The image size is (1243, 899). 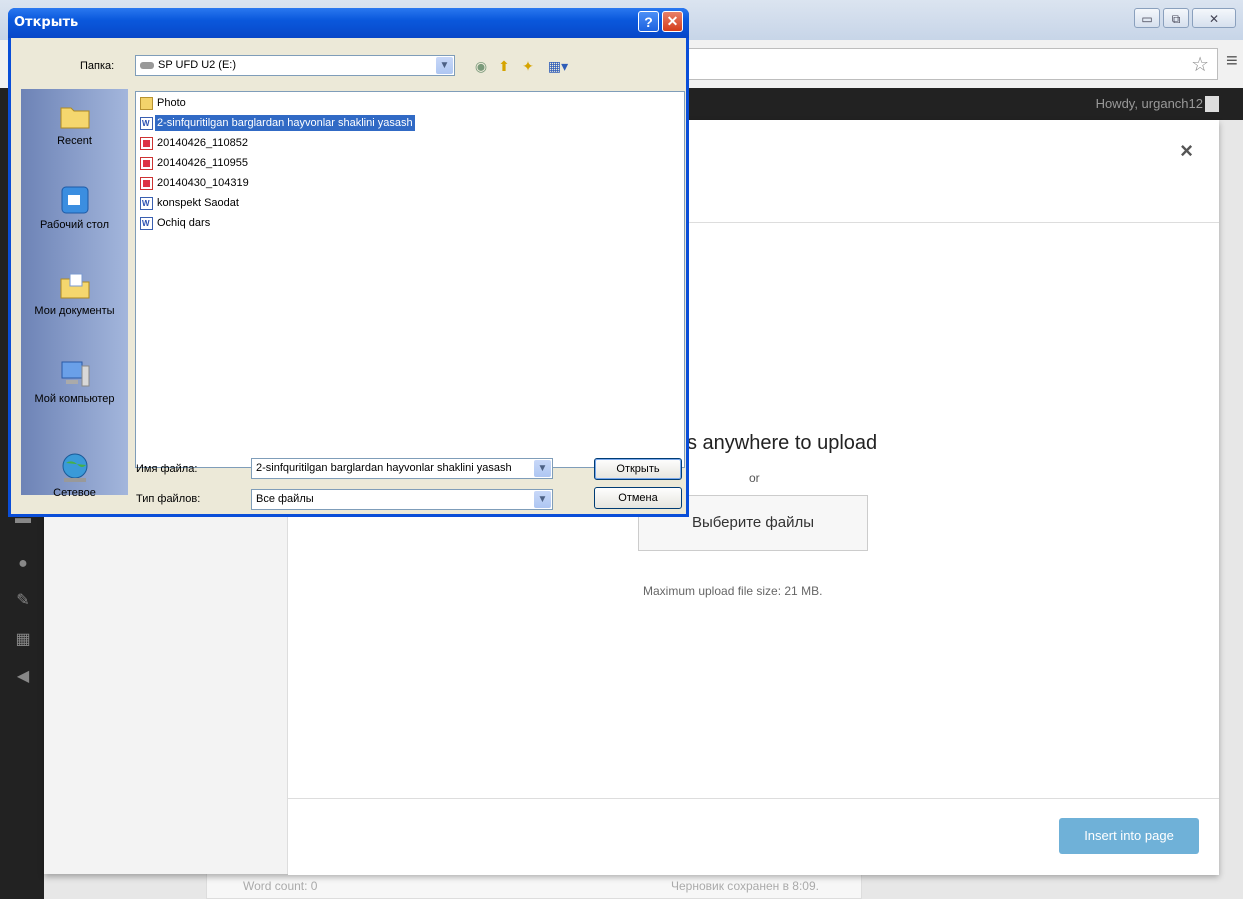 I want to click on insert-into-page-button: Insert into page, so click(x=1129, y=836).